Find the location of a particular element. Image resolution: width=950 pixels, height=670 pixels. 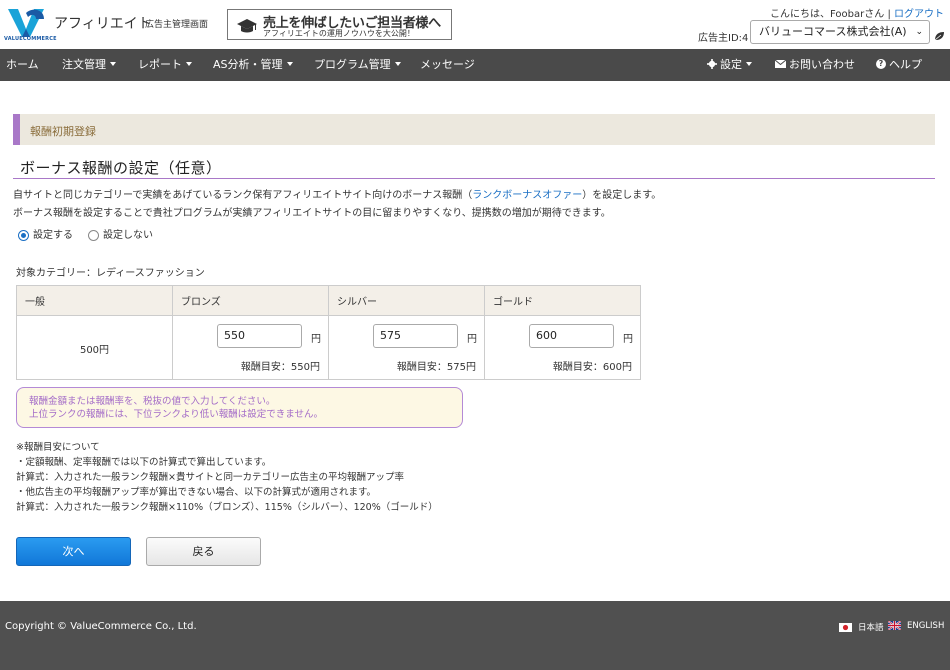

promo-banner: 売上を伸ばしたいご担当者様へ アフィリエイトの運用ノウハウを大公開！ is located at coordinates (339, 24).